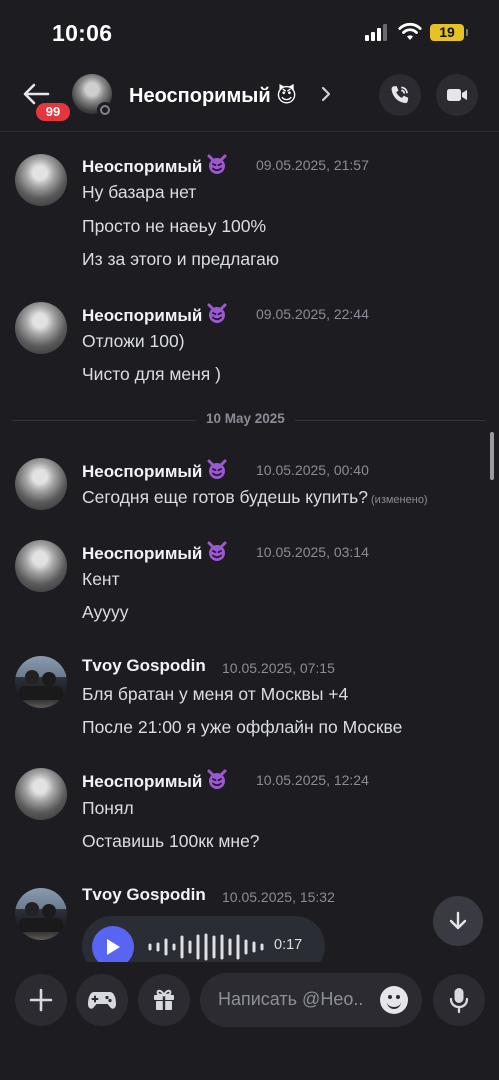 This screenshot has width=499, height=1080. Describe the element at coordinates (312, 470) in the screenshot. I see `message-timestamp: 10.05.2025, 00:40` at that location.